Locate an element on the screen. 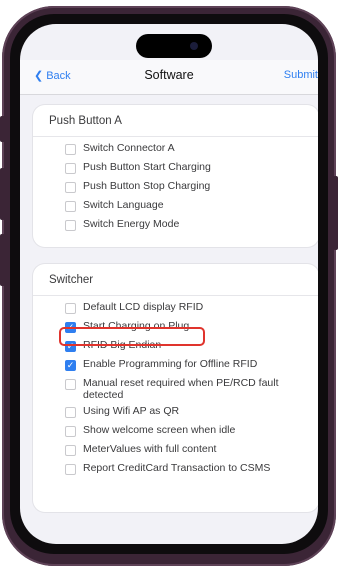 The width and height of the screenshot is (338, 566). page-title: Software is located at coordinates (169, 75).